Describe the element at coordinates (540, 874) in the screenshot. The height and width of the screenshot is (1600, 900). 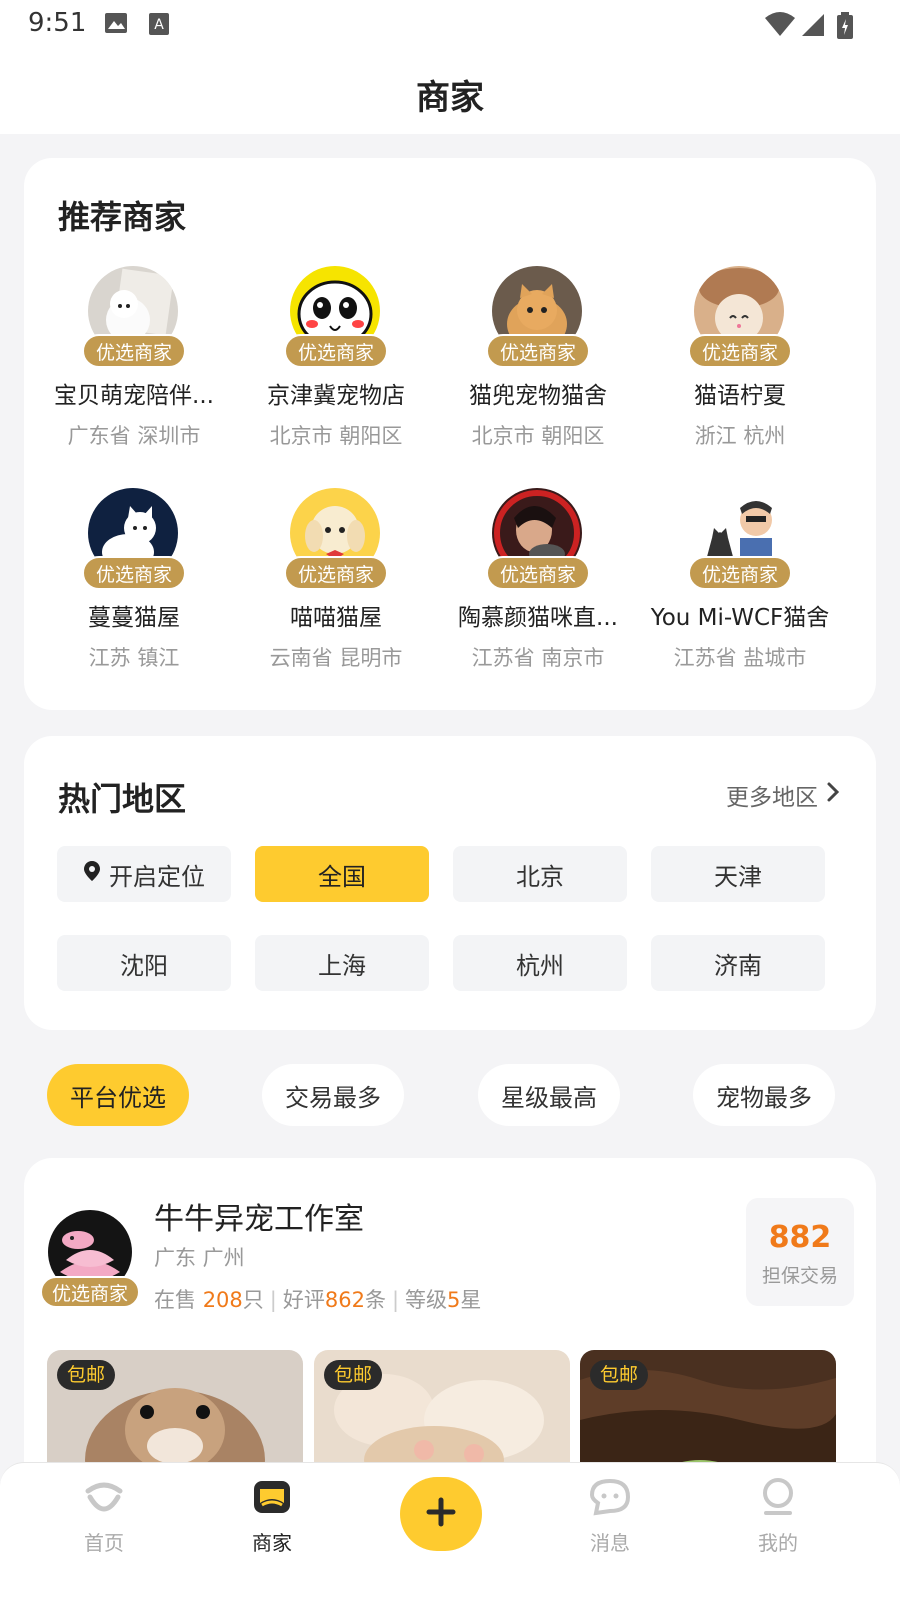
I see `city-chip-beijing: 北京` at that location.